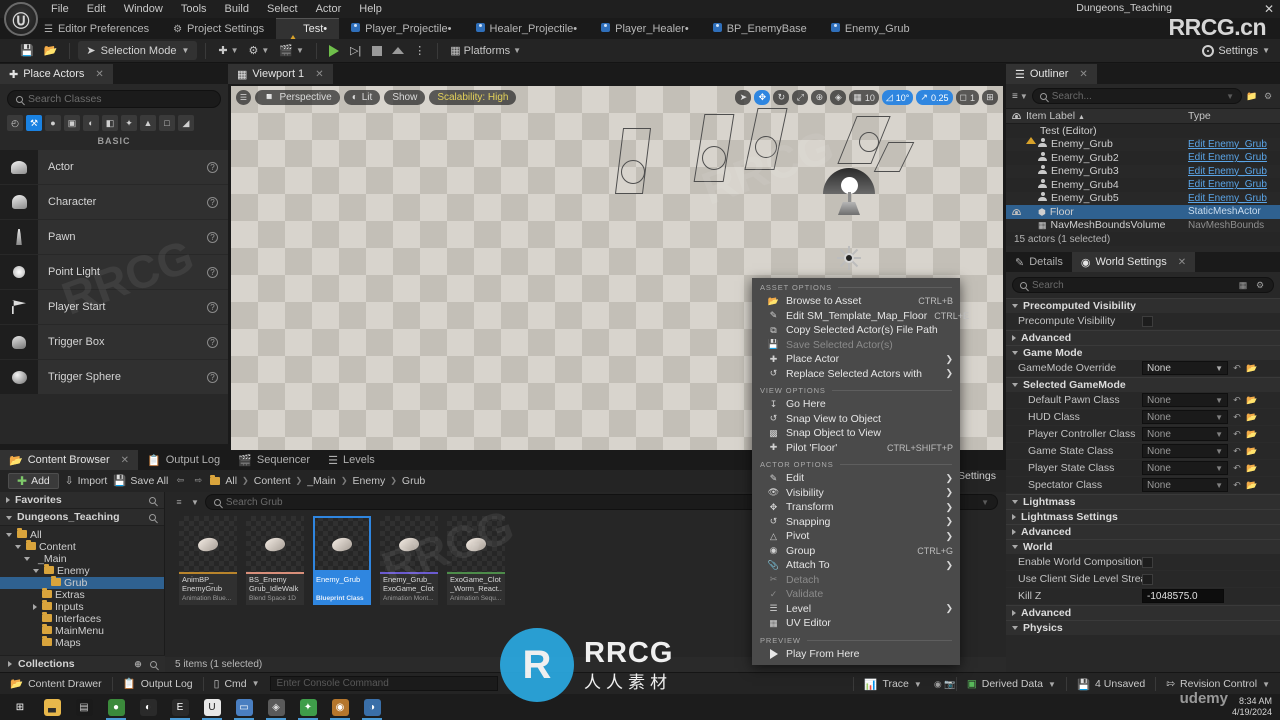 The image size is (1280, 720). What do you see at coordinates (297, 97) in the screenshot?
I see `view-perspective-dropdown: ◽ Perspective` at bounding box center [297, 97].